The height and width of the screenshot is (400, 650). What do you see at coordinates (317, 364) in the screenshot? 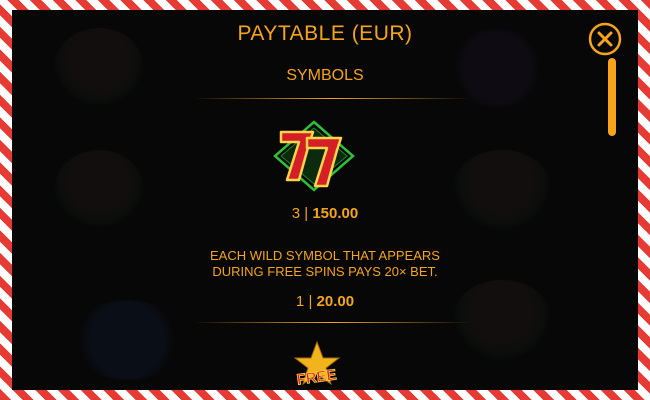
I see `free-spins-icon: FREE` at bounding box center [317, 364].